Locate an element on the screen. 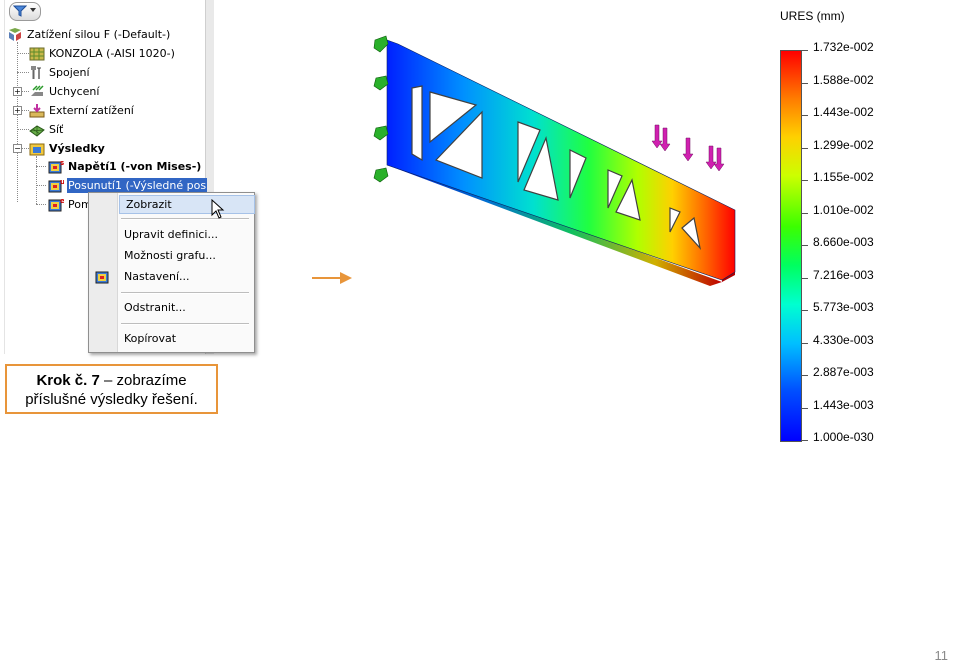 The image size is (960, 671). tree-item-study: Zatížení silou F (-Default-) is located at coordinates (89, 34).